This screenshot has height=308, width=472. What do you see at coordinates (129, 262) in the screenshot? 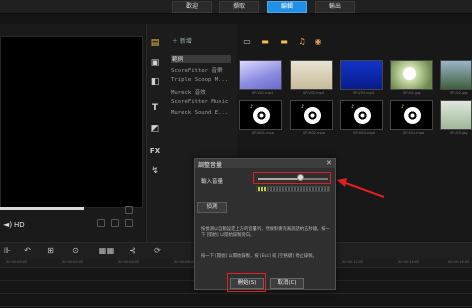
I see `ruler-label: 00:00:04:00` at bounding box center [129, 262].